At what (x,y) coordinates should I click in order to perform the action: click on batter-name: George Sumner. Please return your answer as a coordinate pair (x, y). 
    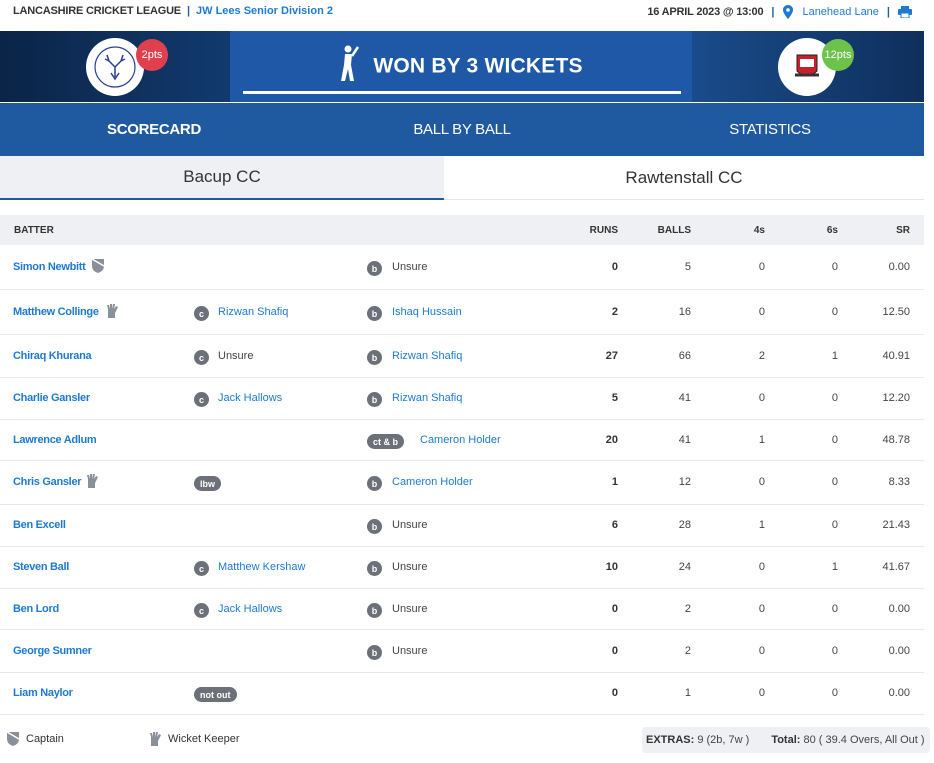
    Looking at the image, I should click on (52, 651).